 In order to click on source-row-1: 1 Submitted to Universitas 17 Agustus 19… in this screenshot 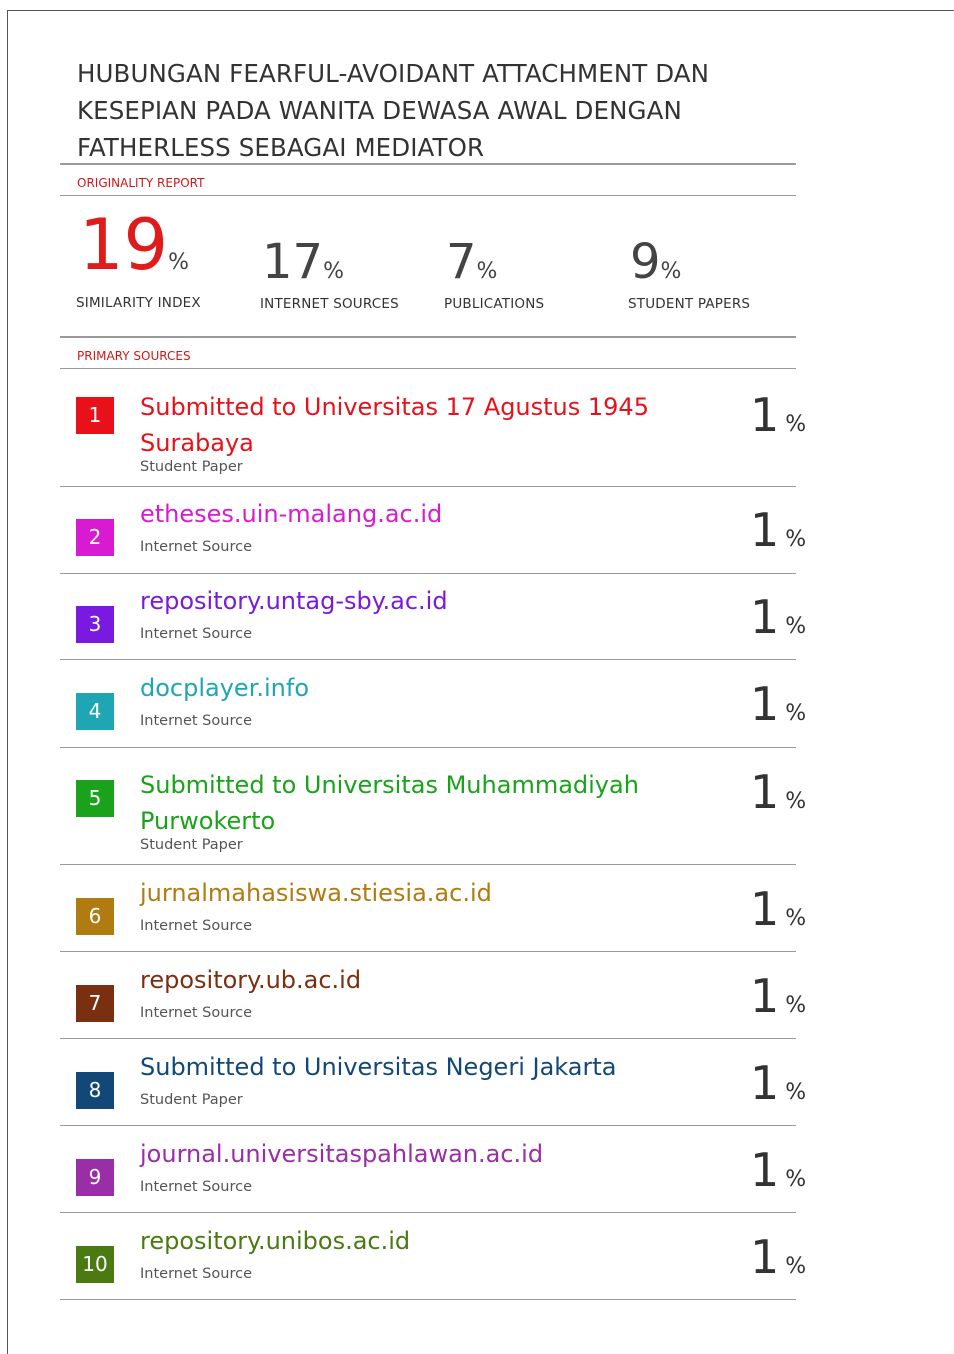, I will do `click(433, 428)`.